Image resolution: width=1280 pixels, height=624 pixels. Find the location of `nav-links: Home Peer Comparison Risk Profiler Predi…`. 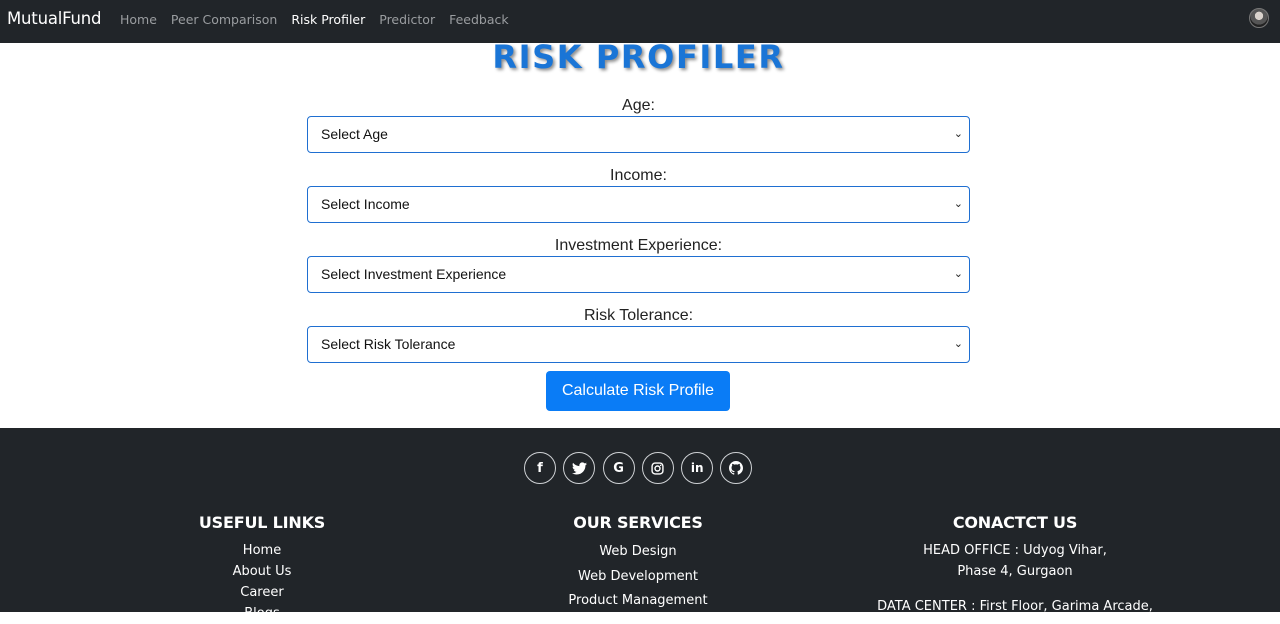

nav-links: Home Peer Comparison Risk Profiler Predi… is located at coordinates (321, 19).